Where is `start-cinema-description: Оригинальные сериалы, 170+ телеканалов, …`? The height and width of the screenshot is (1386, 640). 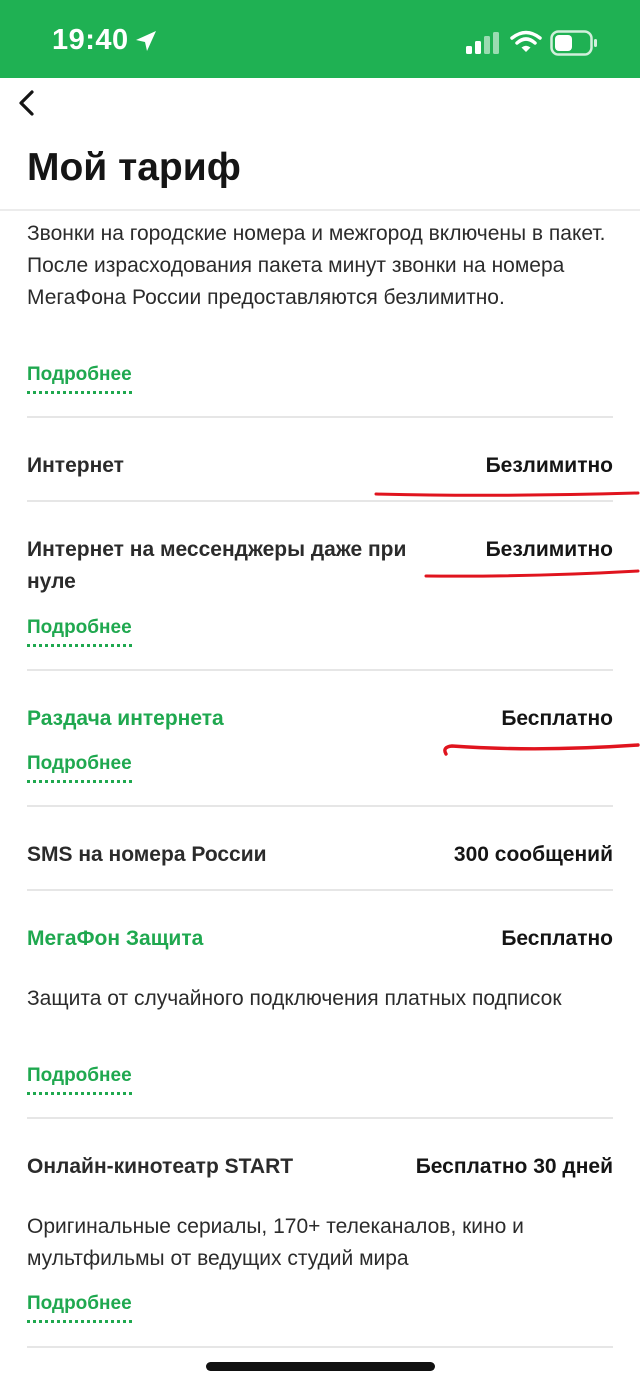
start-cinema-description: Оригинальные сериалы, 170+ телеканалов, … is located at coordinates (275, 1242).